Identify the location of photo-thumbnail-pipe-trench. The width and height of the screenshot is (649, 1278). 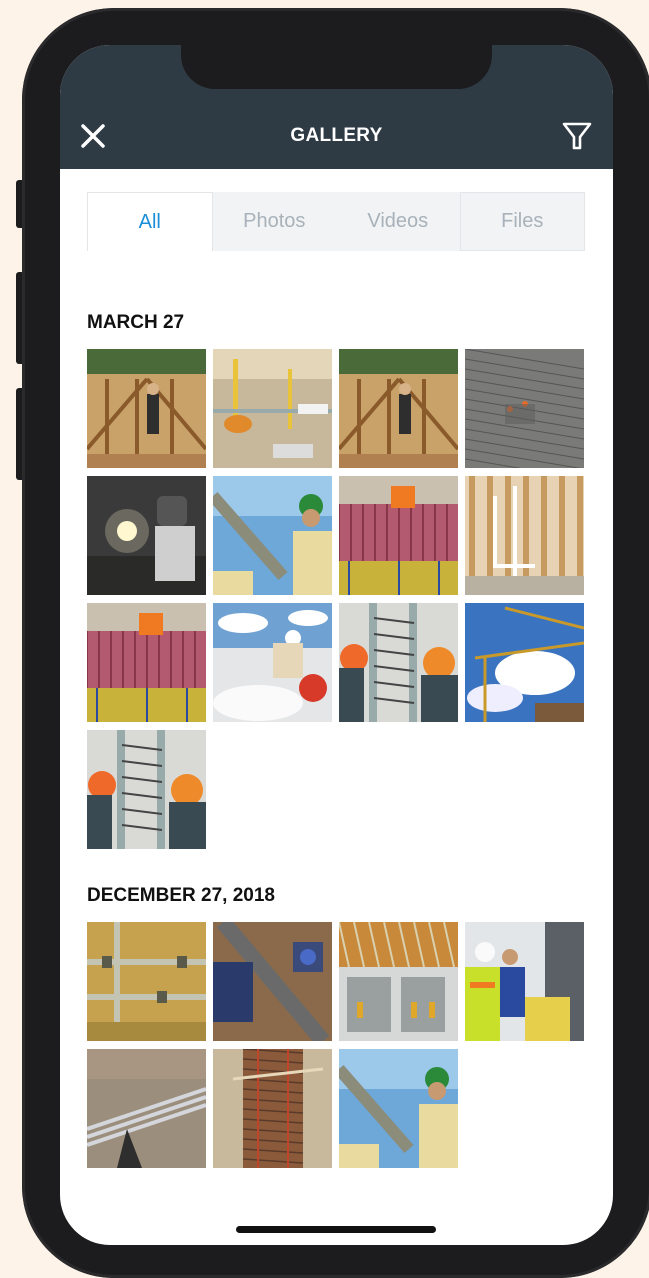
(272, 981).